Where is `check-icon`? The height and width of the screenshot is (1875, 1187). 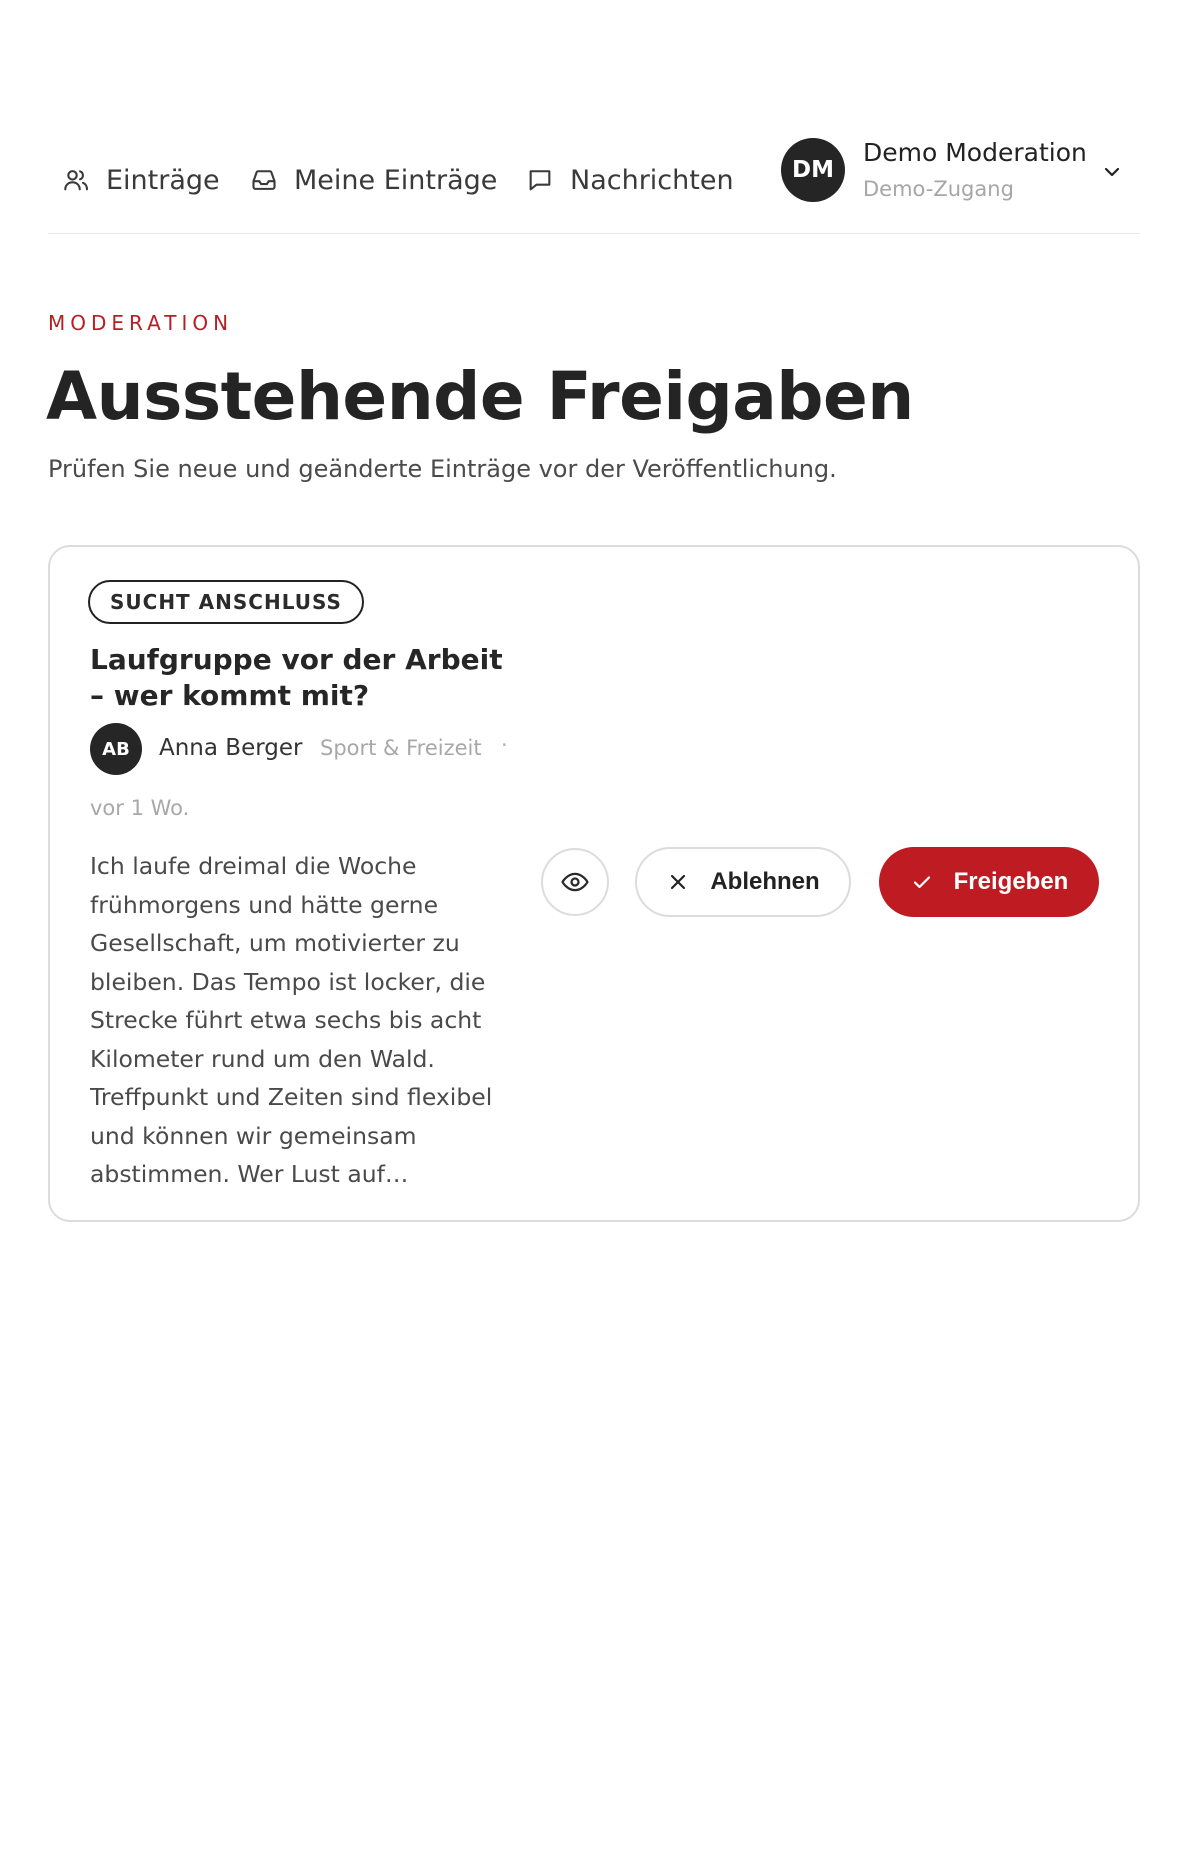 check-icon is located at coordinates (921, 882).